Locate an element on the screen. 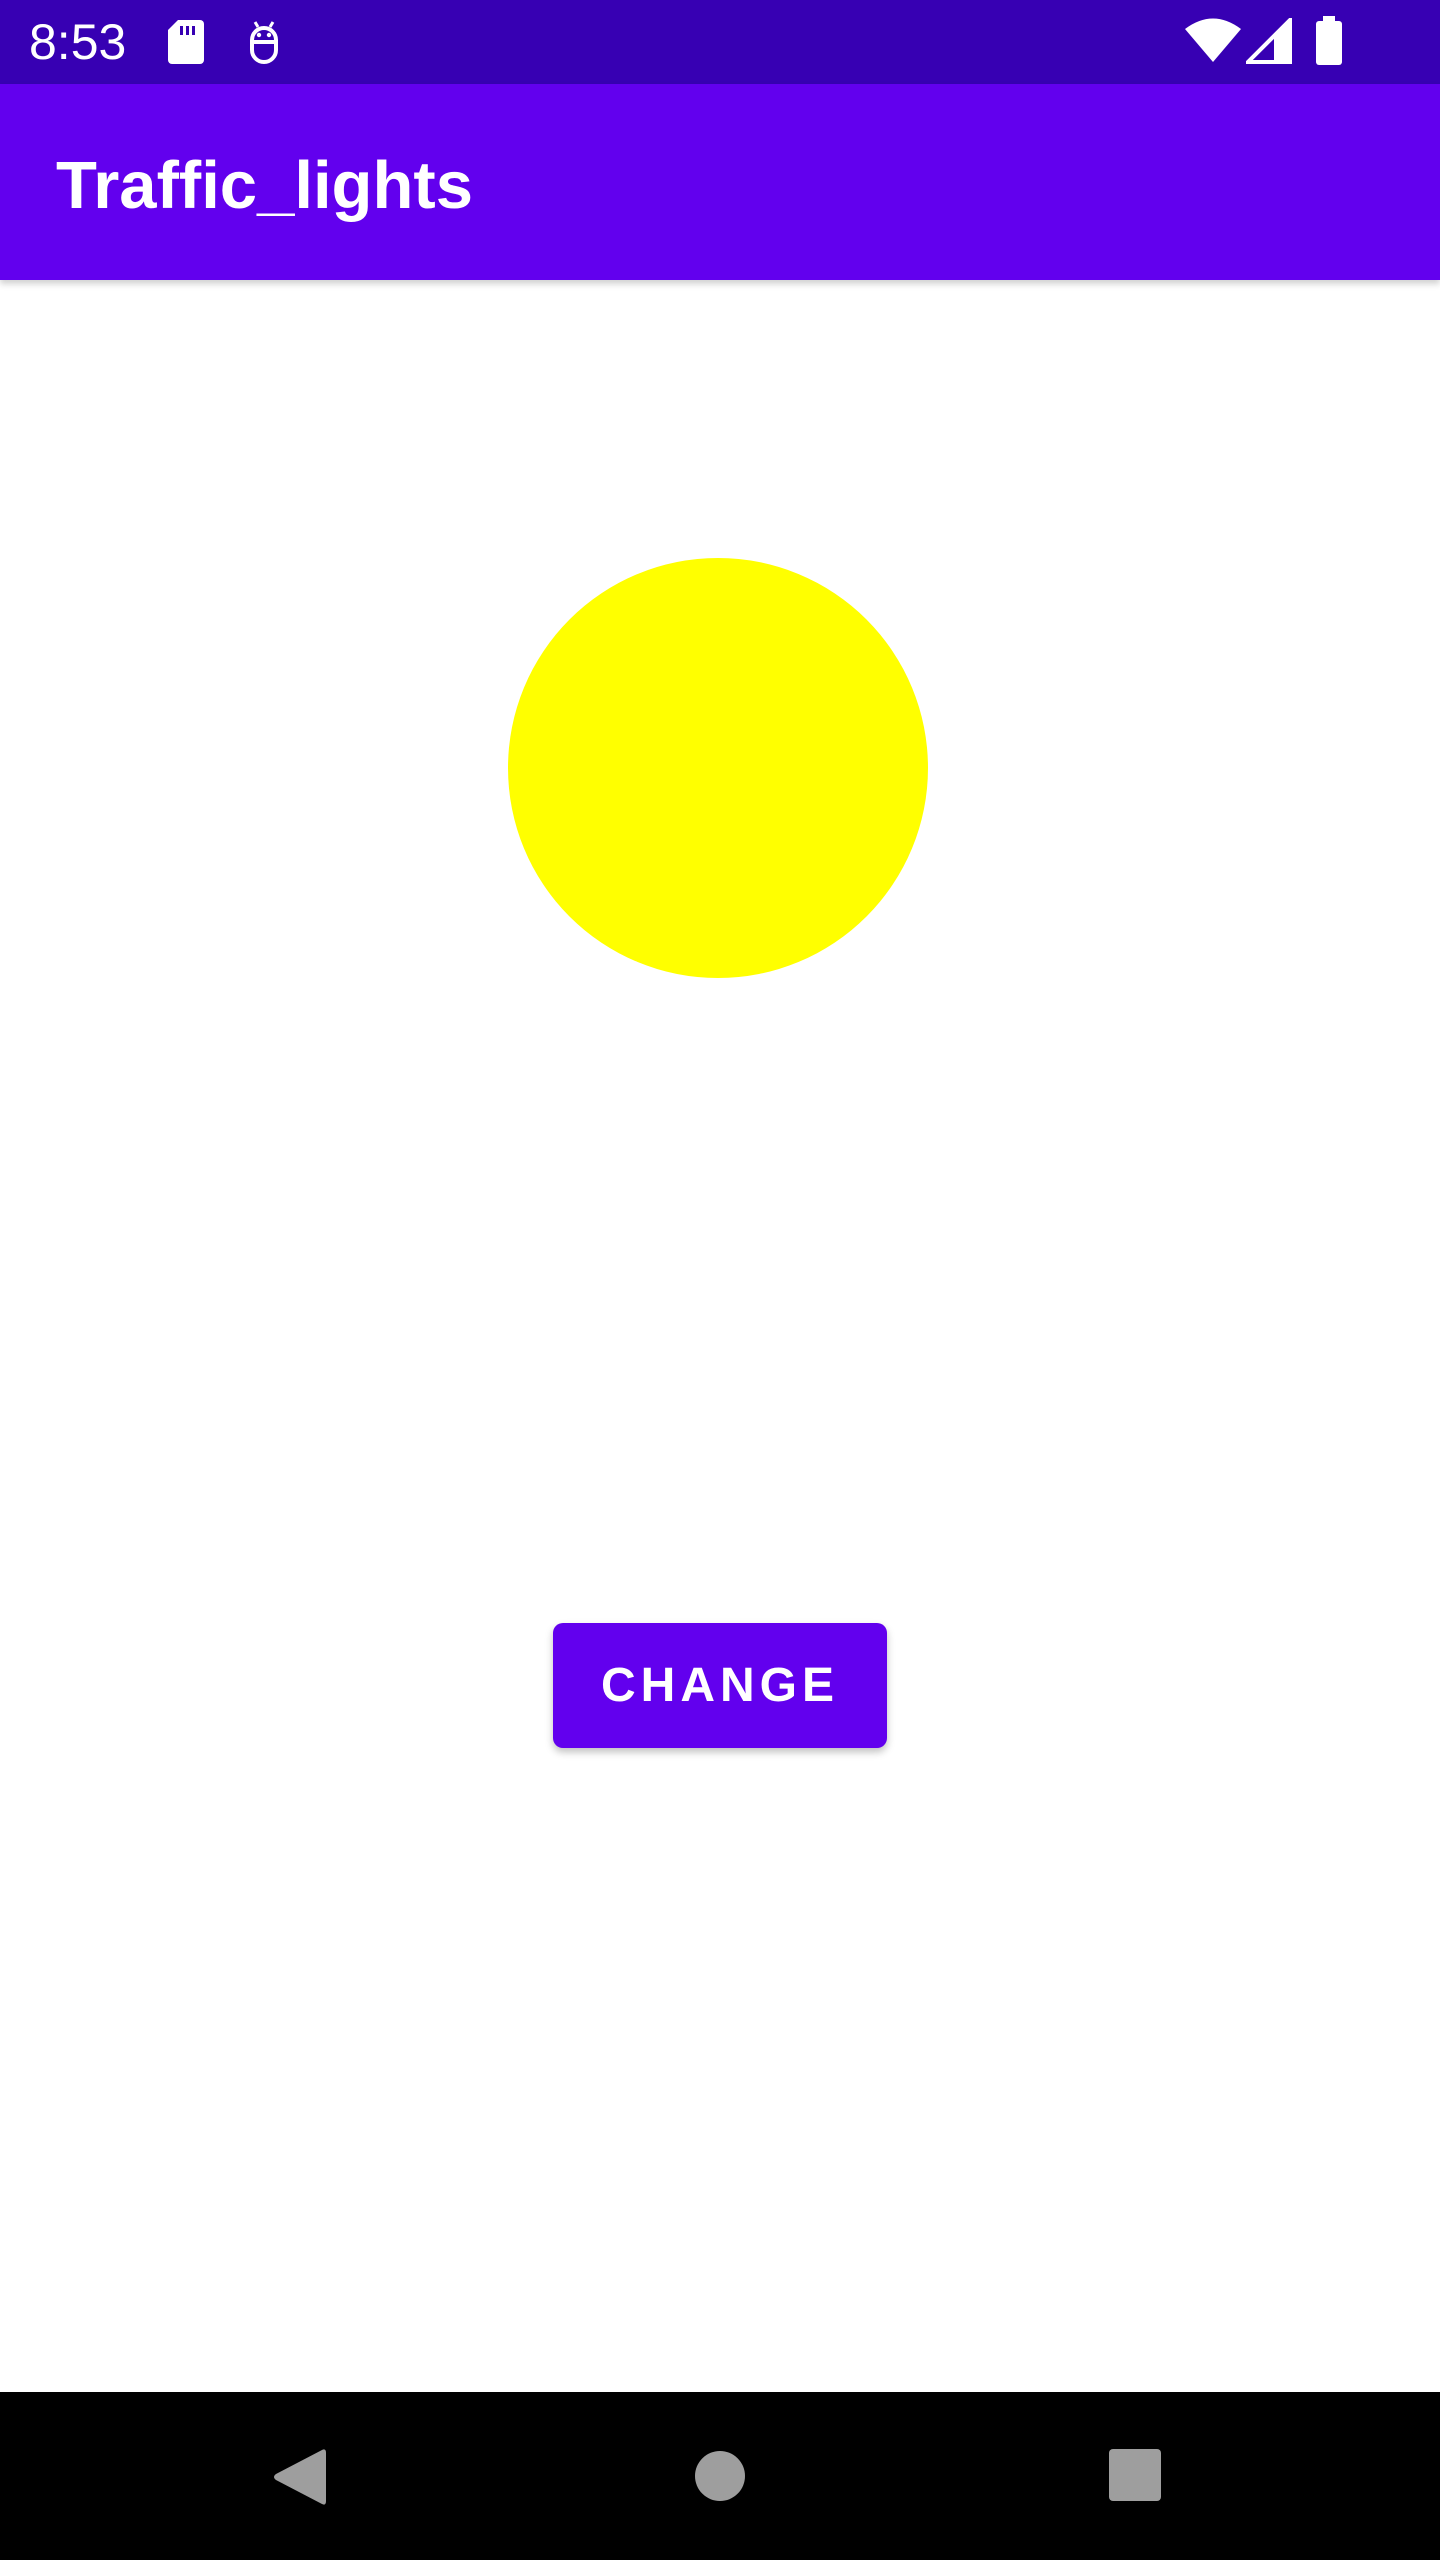 Image resolution: width=1440 pixels, height=2560 pixels. status-time: 8:53 is located at coordinates (78, 42).